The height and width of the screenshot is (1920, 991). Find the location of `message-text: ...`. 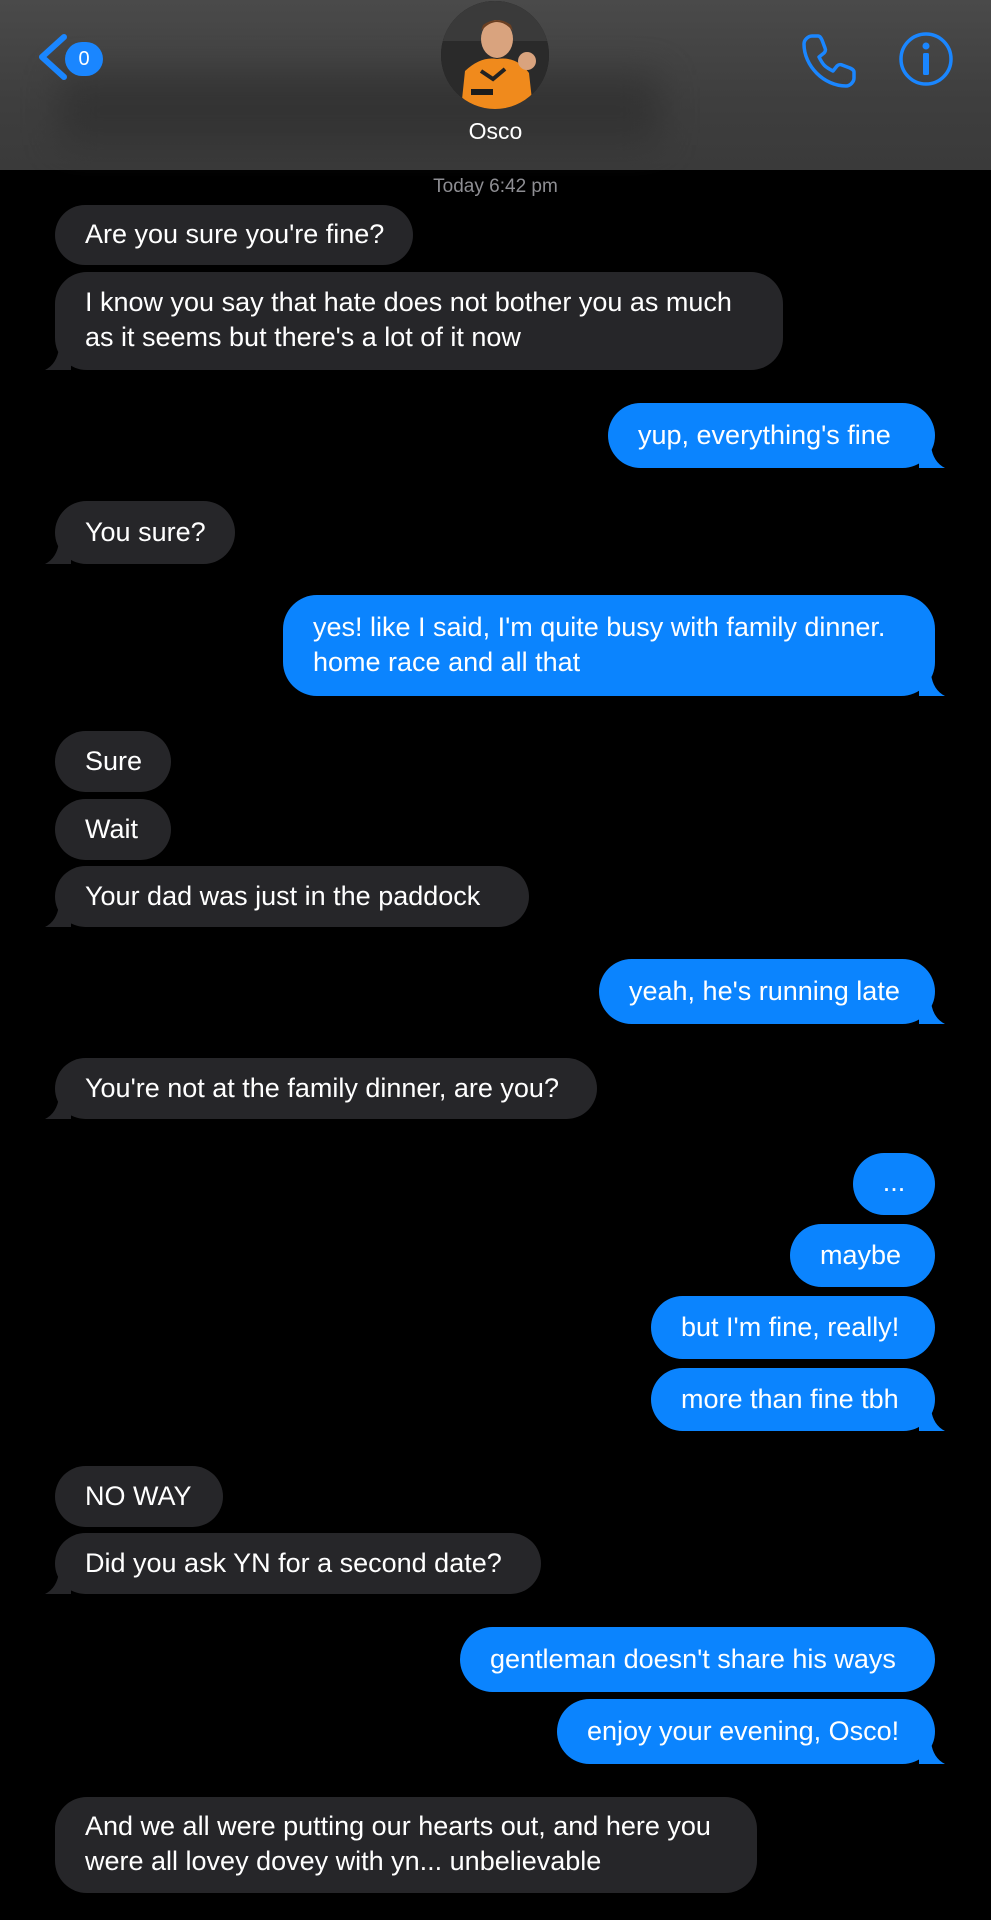

message-text: ... is located at coordinates (894, 1182).